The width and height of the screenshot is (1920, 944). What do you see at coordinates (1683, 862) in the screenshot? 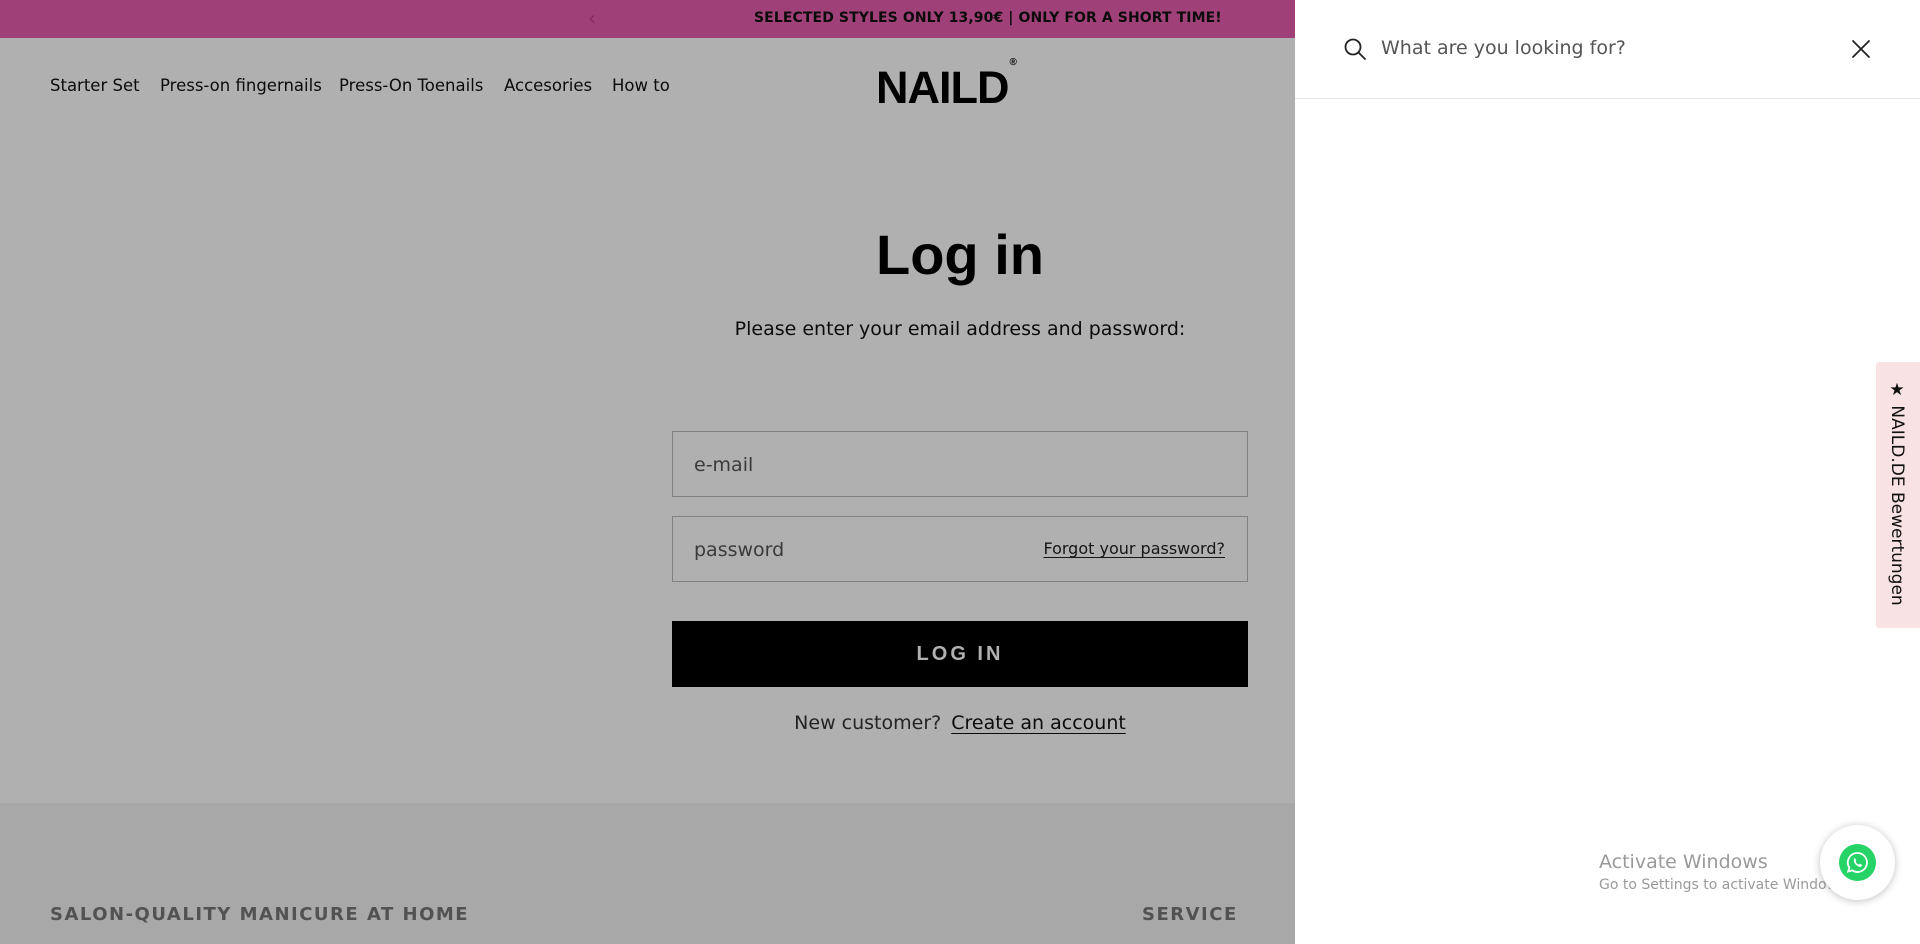
I see `watermark-line-1: Activate Windows` at bounding box center [1683, 862].